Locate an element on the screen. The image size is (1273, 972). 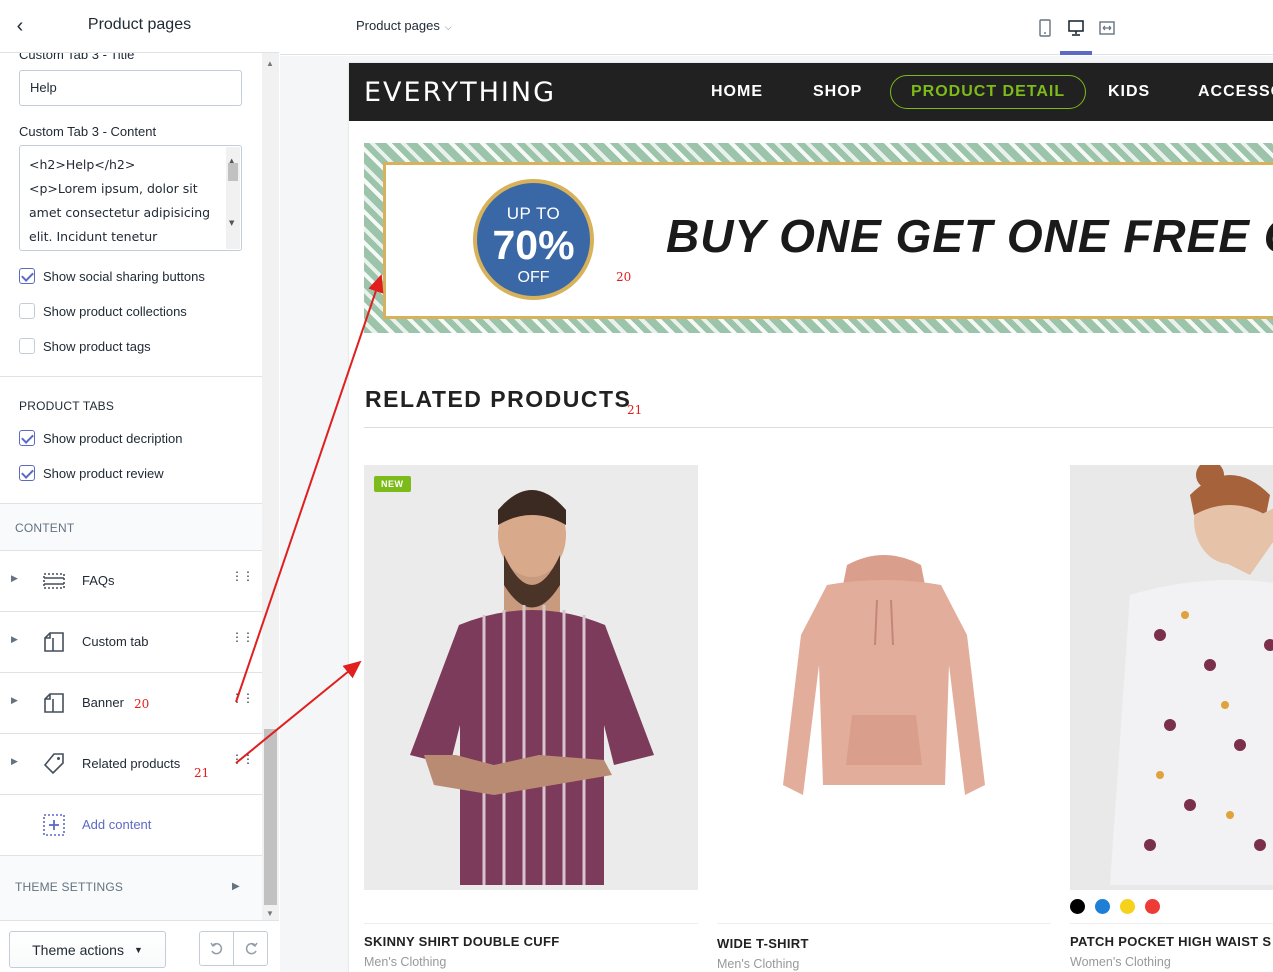
theme-actions-button: Theme actions ▼ is located at coordinates (87, 949).